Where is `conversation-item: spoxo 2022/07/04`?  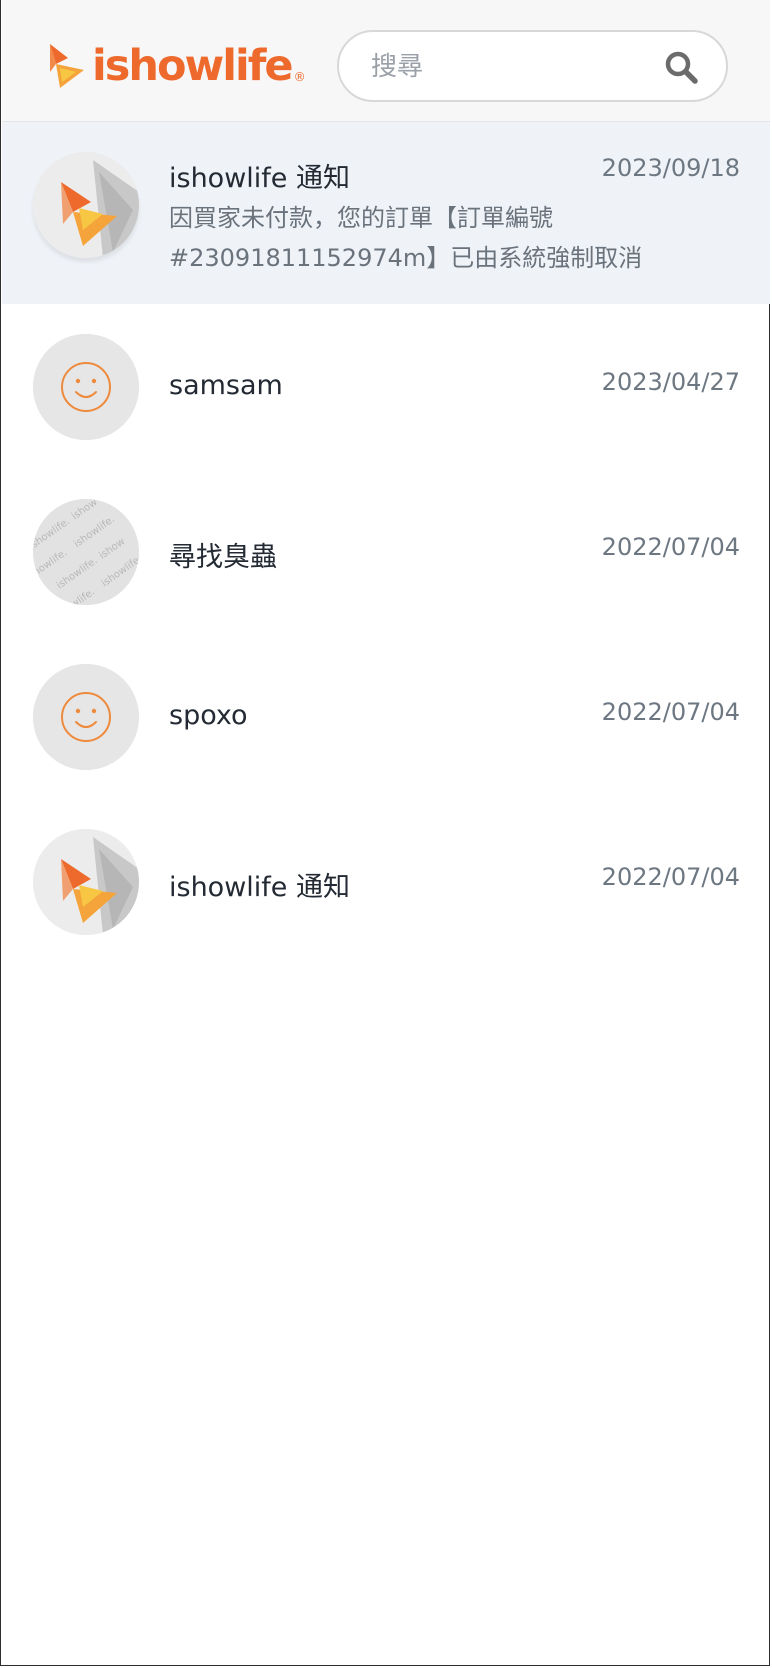
conversation-item: spoxo 2022/07/04 is located at coordinates (386, 716).